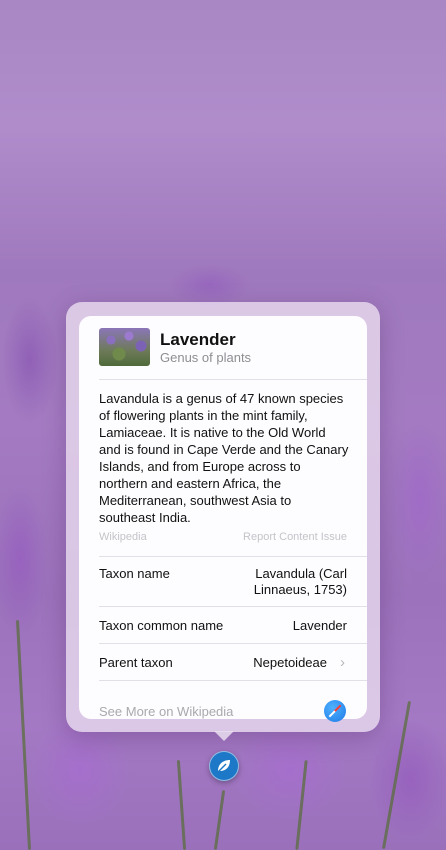 The image size is (446, 850). Describe the element at coordinates (300, 589) in the screenshot. I see `row-value-line: Linnaeus, 1753)` at that location.